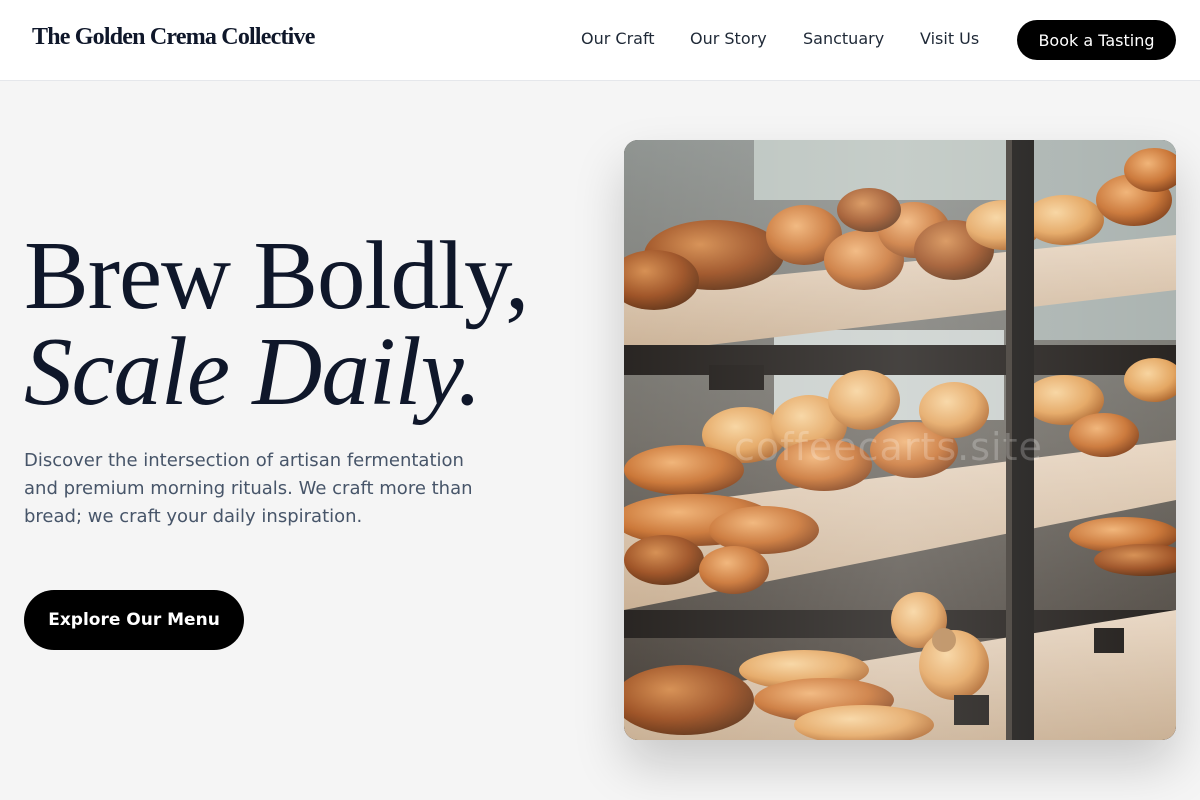  What do you see at coordinates (949, 38) in the screenshot?
I see `nav-link-visit-us: Visit Us` at bounding box center [949, 38].